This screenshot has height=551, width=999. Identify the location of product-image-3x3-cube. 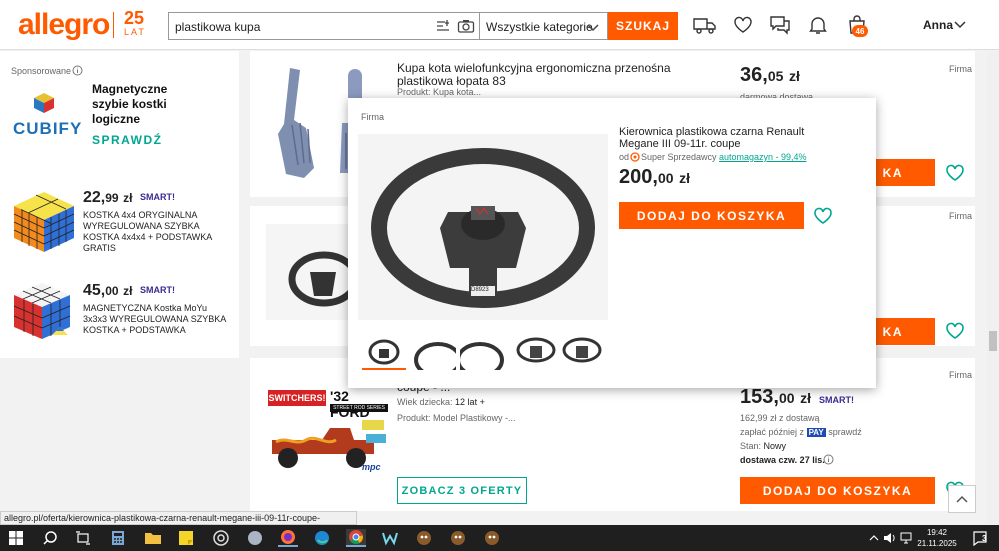
(43, 311).